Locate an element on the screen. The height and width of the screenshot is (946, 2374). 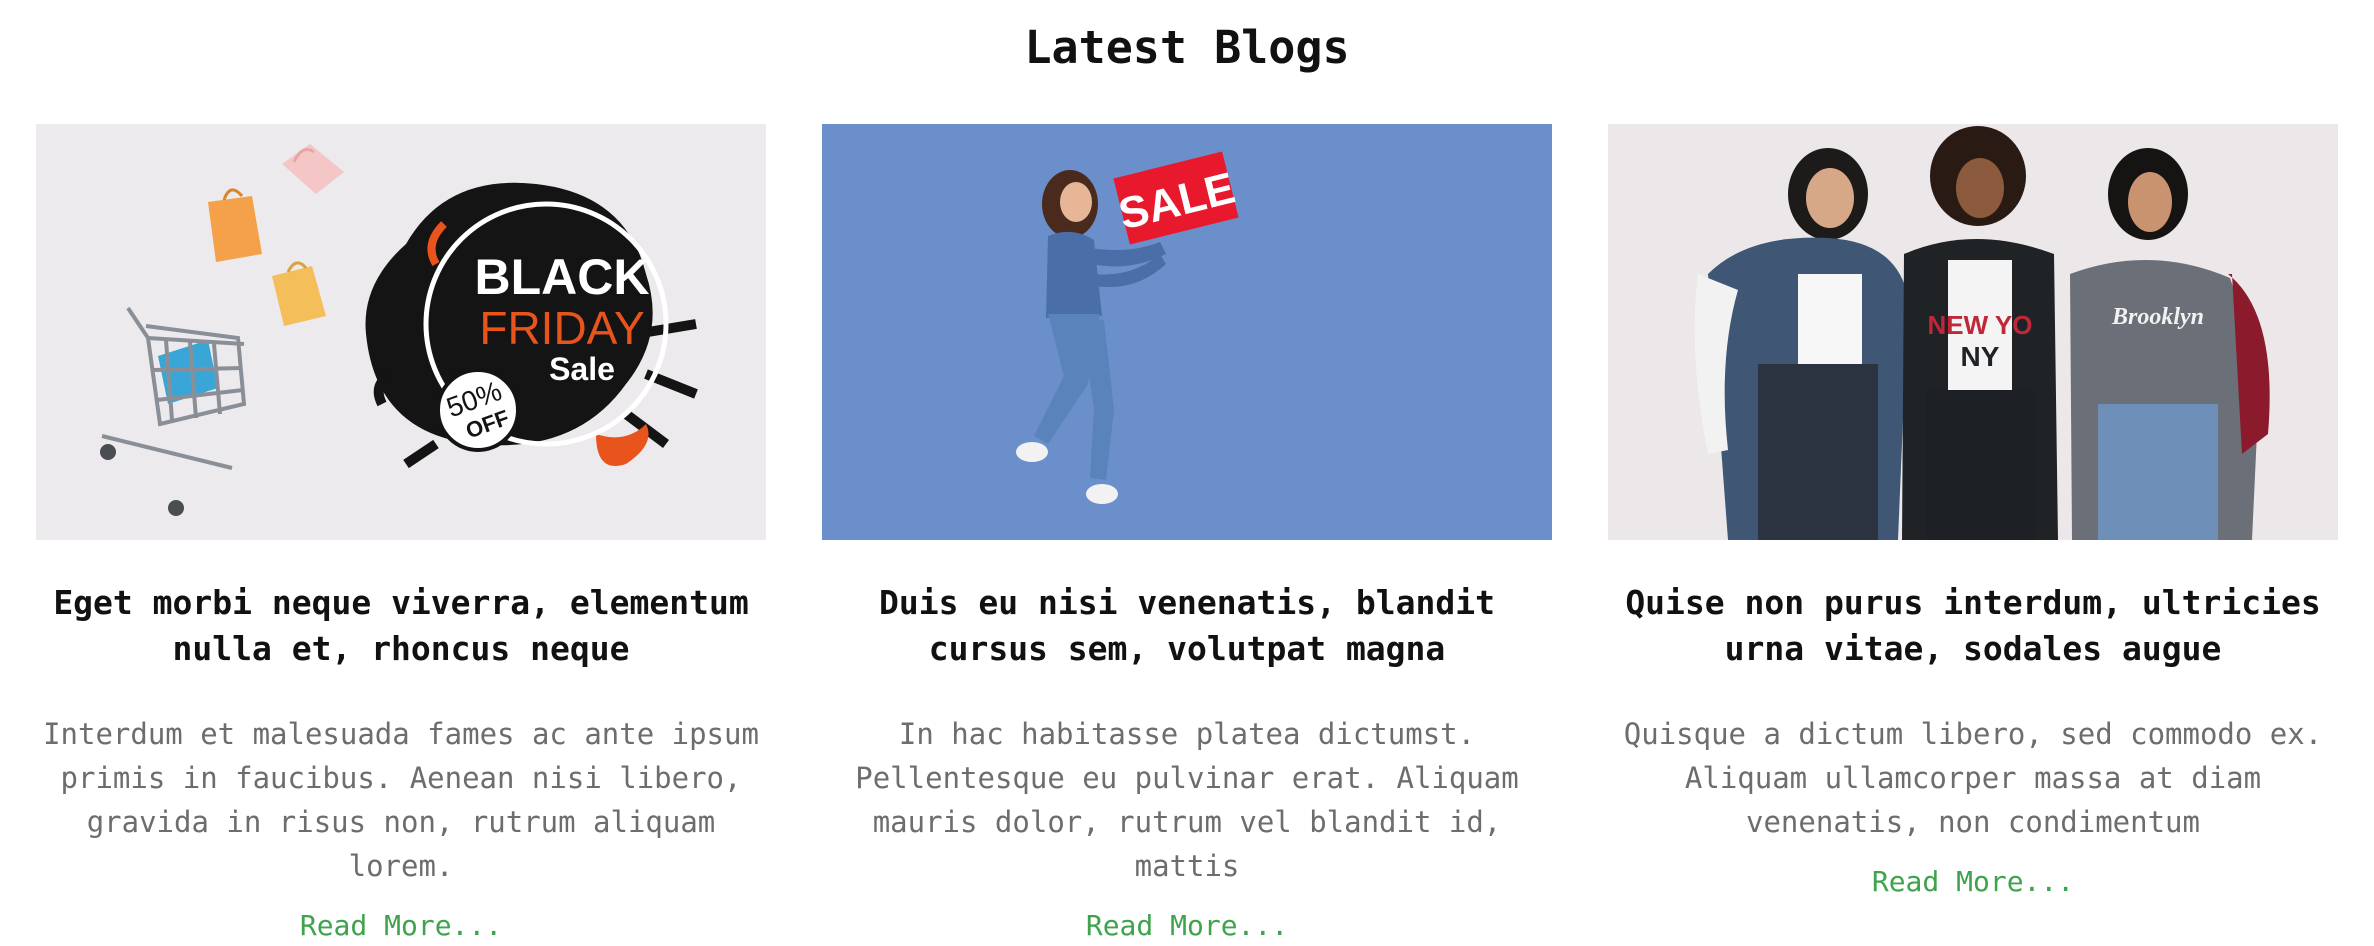
shirt-text-new-york: NEW YO is located at coordinates (1980, 325).